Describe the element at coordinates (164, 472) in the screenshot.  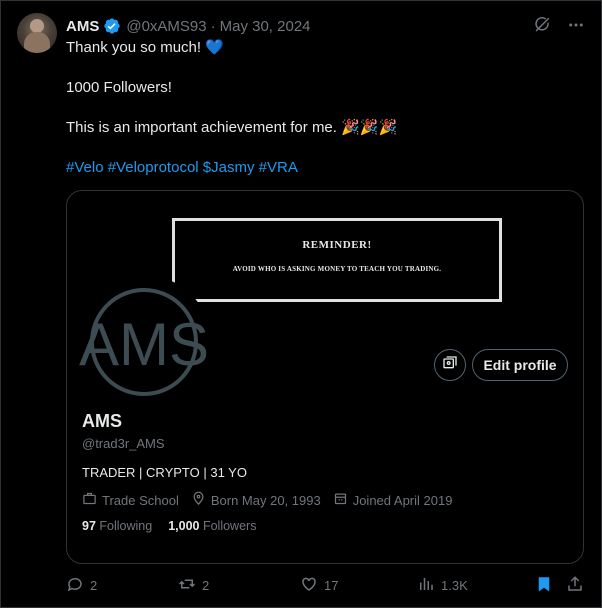
I see `profile-bio: TRADER | CRYPTO | 31 YO` at that location.